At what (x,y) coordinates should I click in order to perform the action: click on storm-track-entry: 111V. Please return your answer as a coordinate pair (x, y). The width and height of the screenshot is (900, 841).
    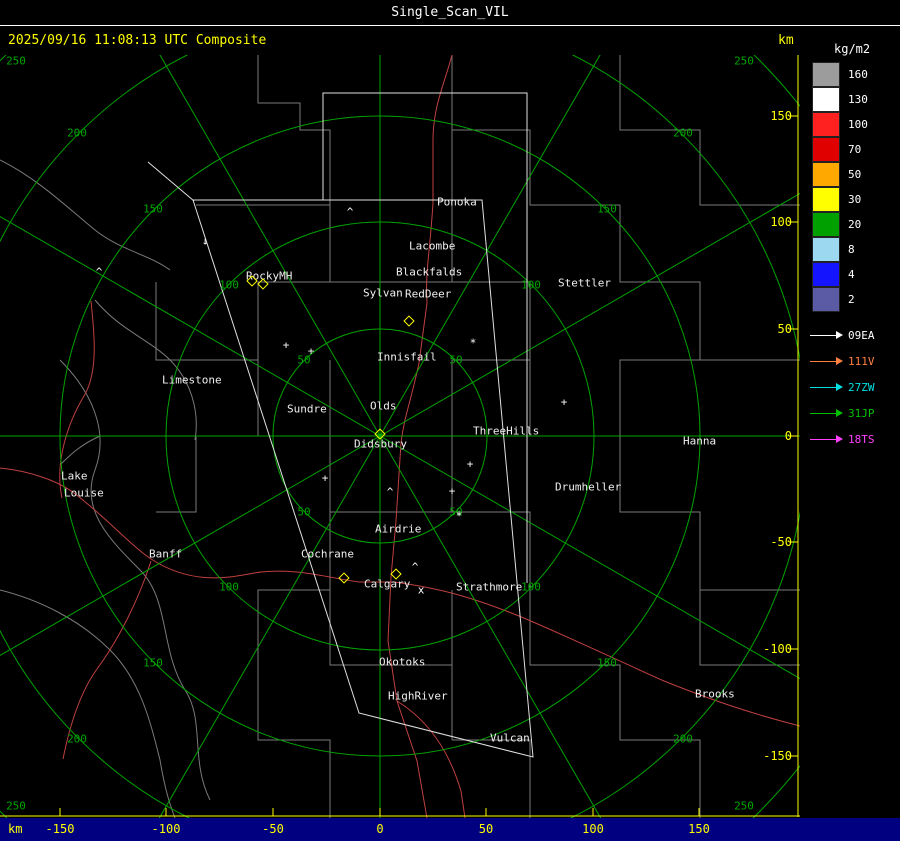
    Looking at the image, I should click on (855, 361).